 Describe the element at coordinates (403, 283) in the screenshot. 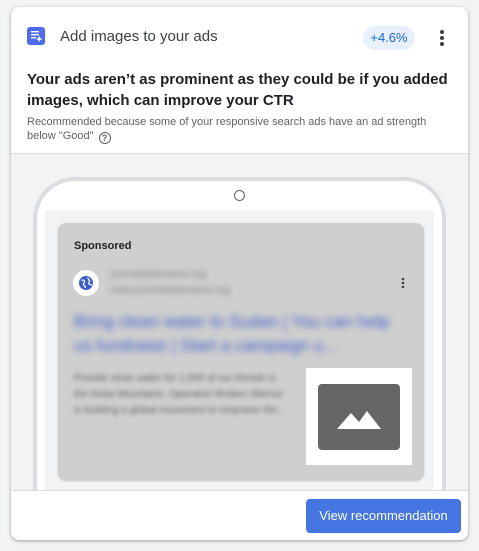

I see `ad-more-vert-icon` at that location.